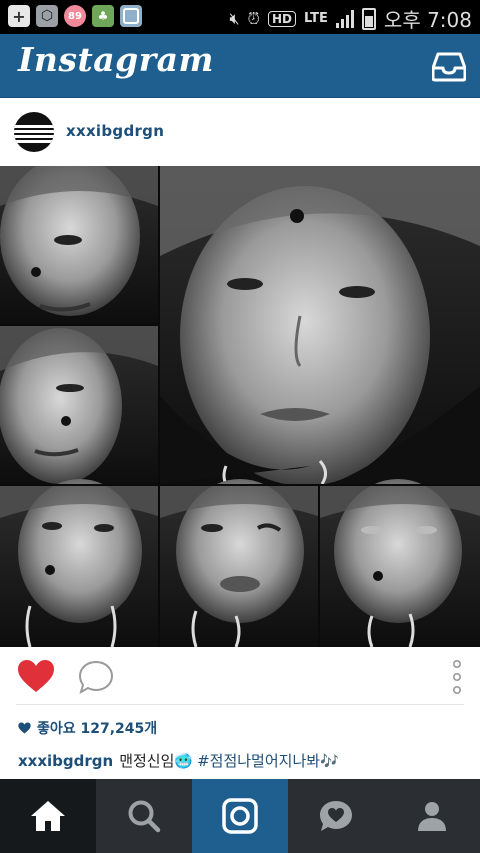 The image size is (480, 853). Describe the element at coordinates (131, 16) in the screenshot. I see `square-notification-icon` at that location.